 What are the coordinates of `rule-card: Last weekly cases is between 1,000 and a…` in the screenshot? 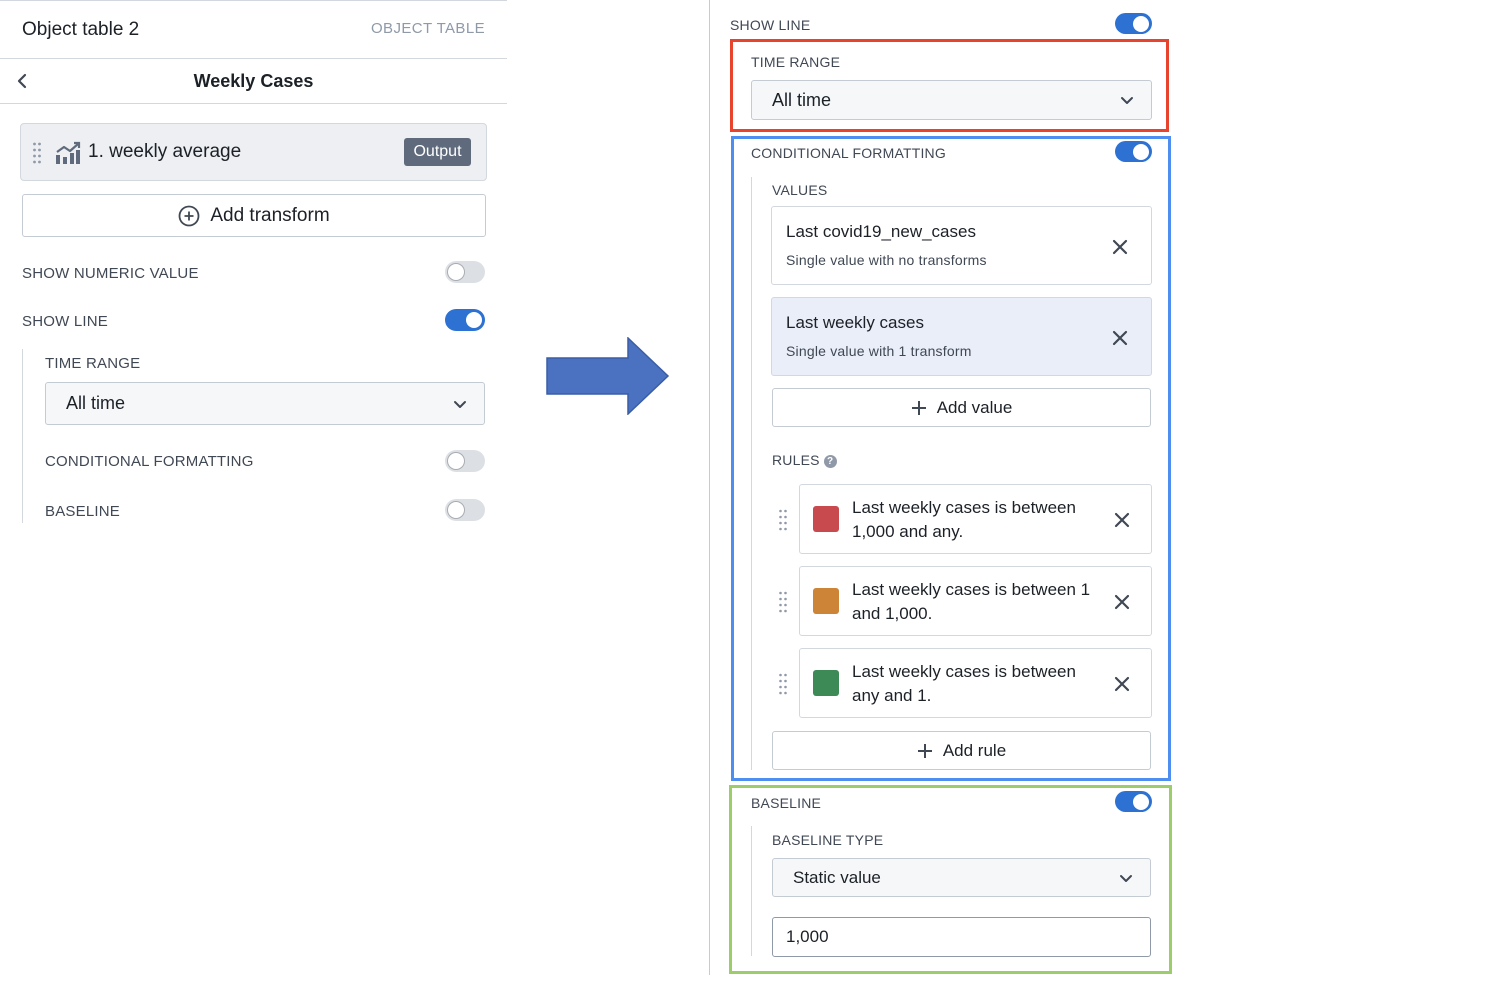 It's located at (975, 519).